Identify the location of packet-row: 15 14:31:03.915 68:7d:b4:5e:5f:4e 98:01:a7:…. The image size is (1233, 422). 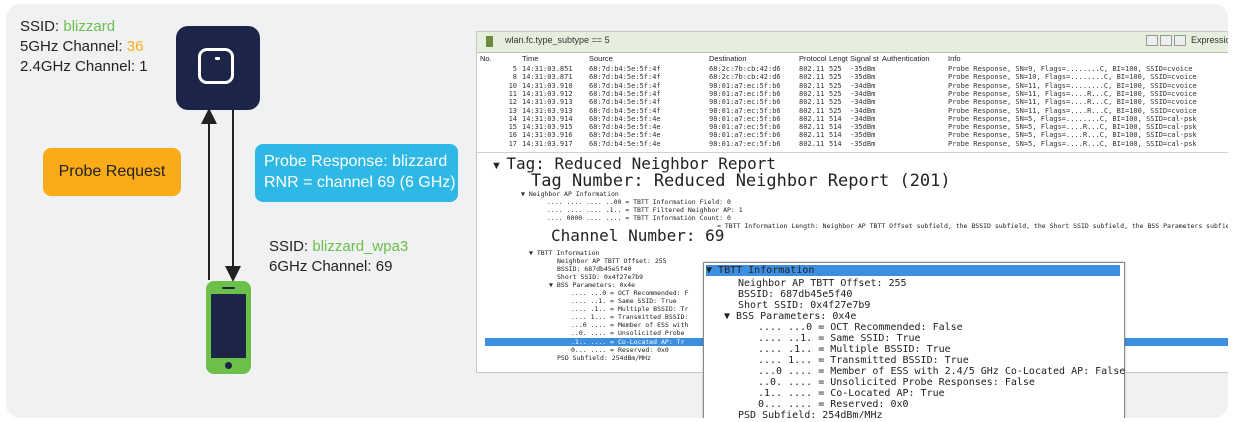
(852, 127).